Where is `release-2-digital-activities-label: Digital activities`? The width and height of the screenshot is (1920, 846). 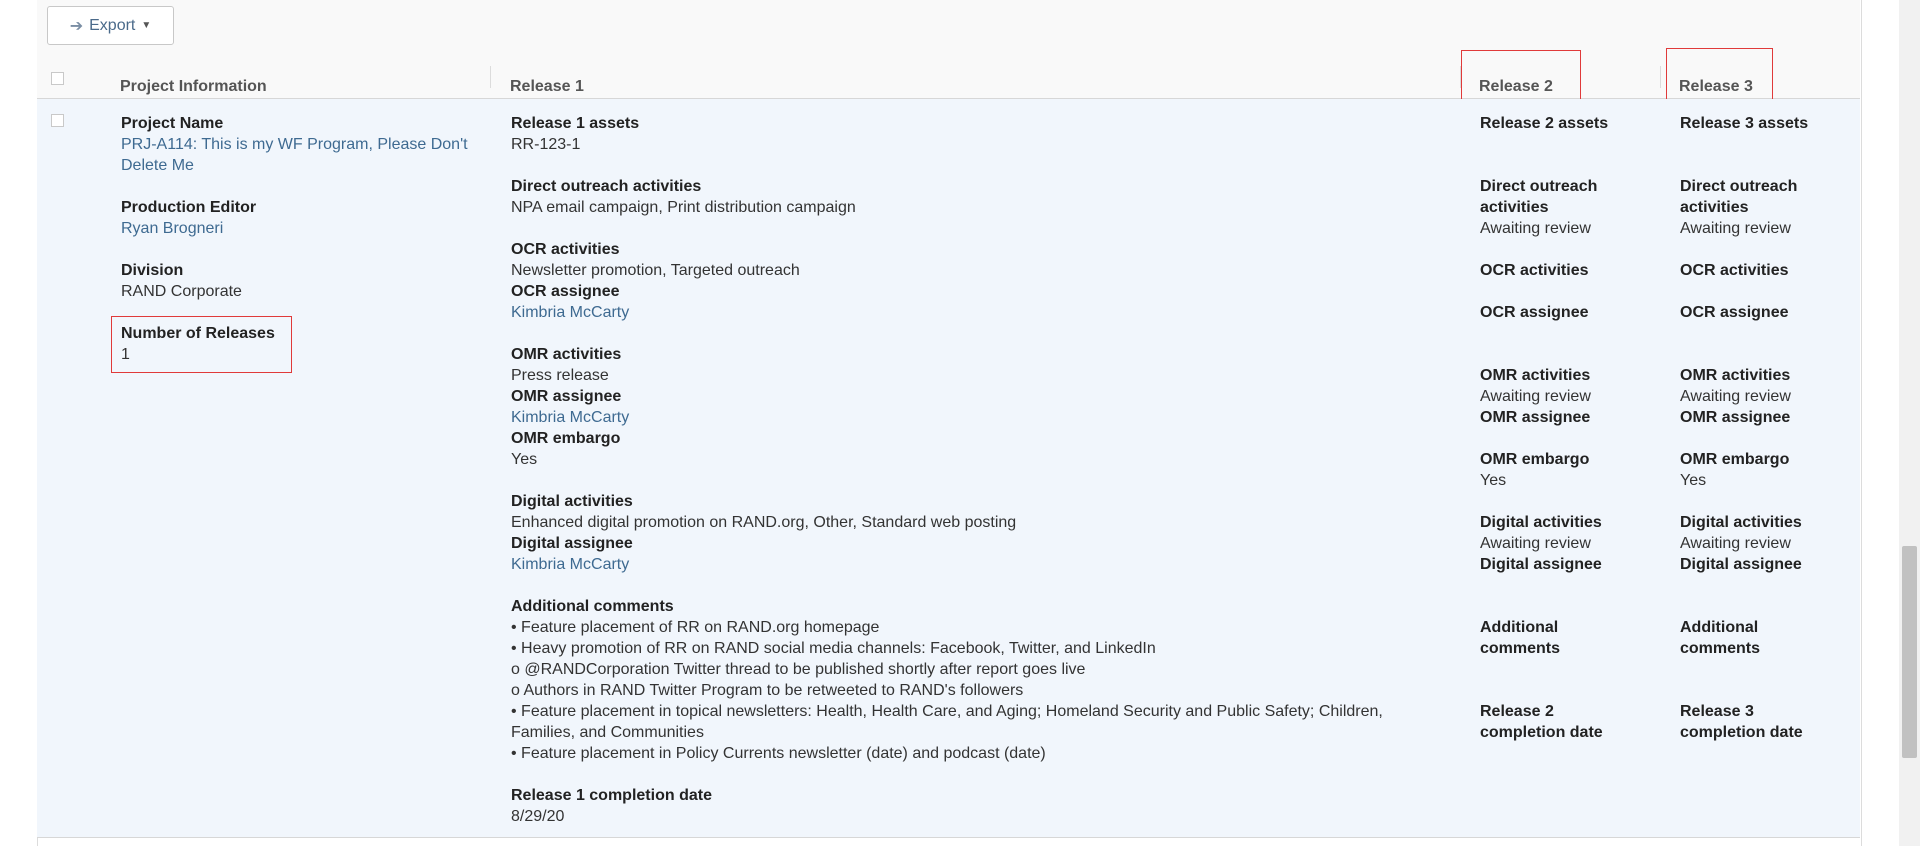 release-2-digital-activities-label: Digital activities is located at coordinates (1541, 522).